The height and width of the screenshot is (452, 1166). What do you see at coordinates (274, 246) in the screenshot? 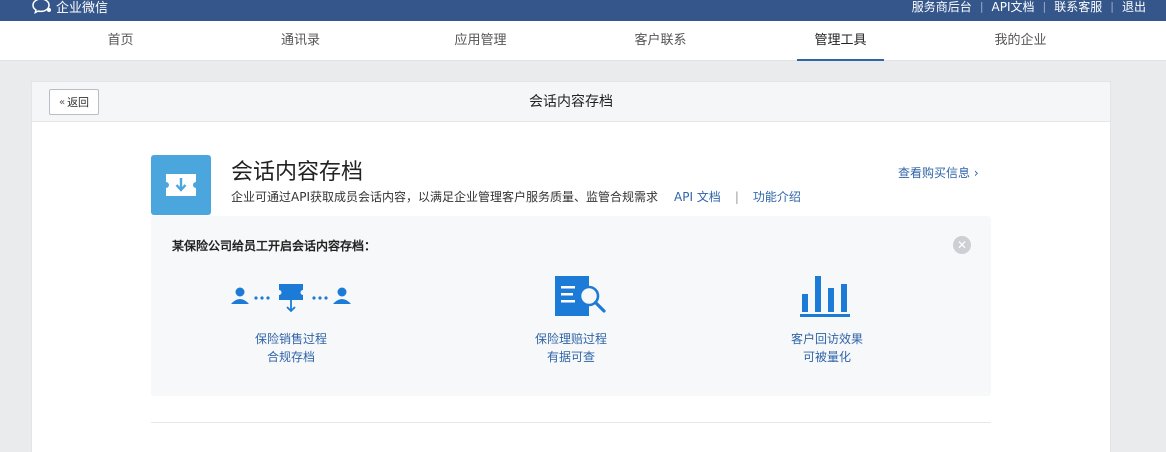
I see `case-study-title: 某保险公司给员工开启会话内容存档：` at bounding box center [274, 246].